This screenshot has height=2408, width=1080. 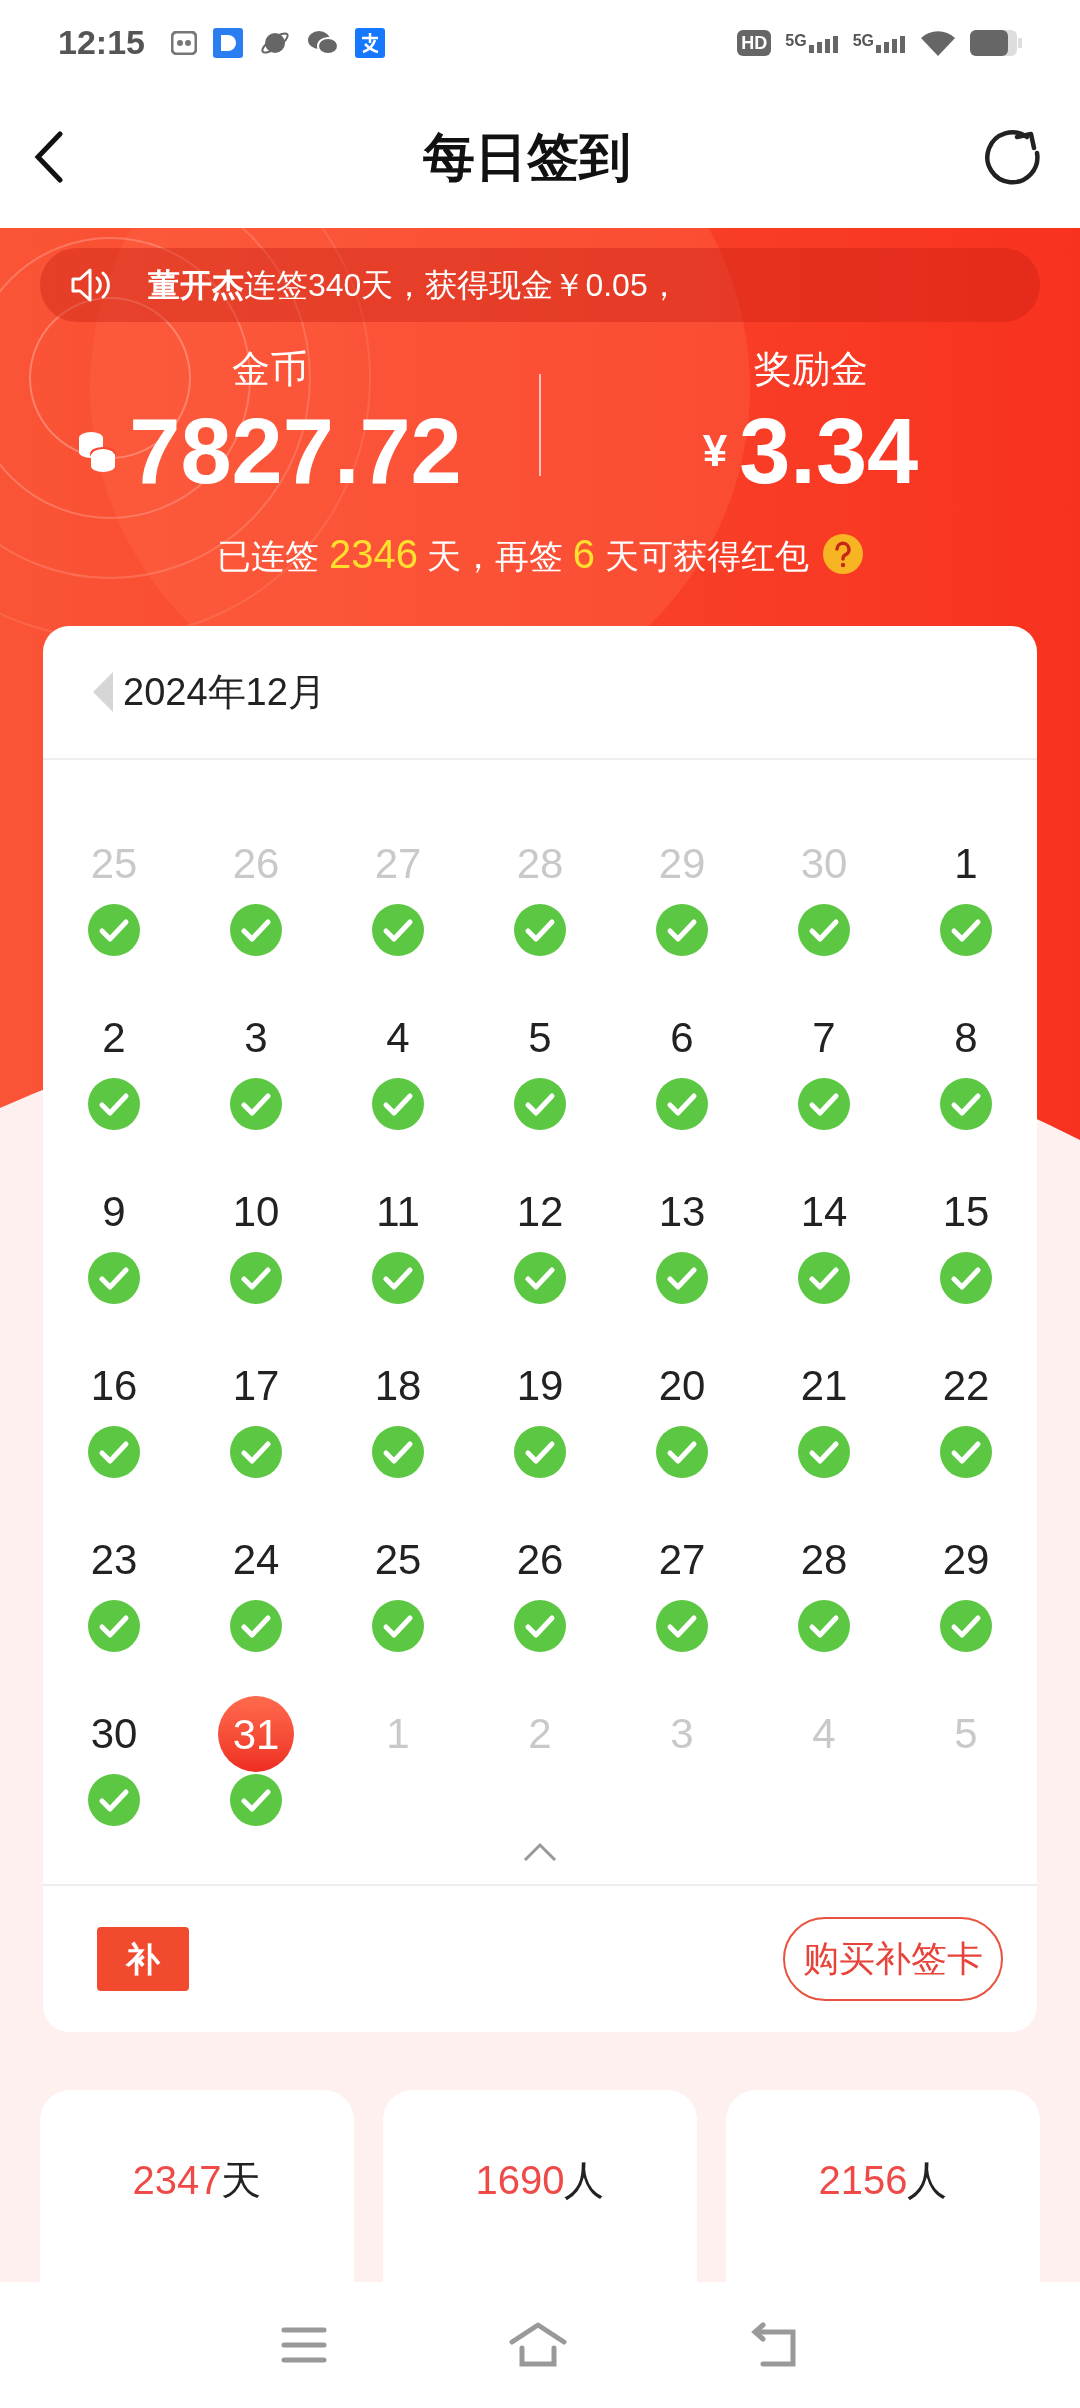 What do you see at coordinates (256, 1386) in the screenshot?
I see `calendar-day: 17` at bounding box center [256, 1386].